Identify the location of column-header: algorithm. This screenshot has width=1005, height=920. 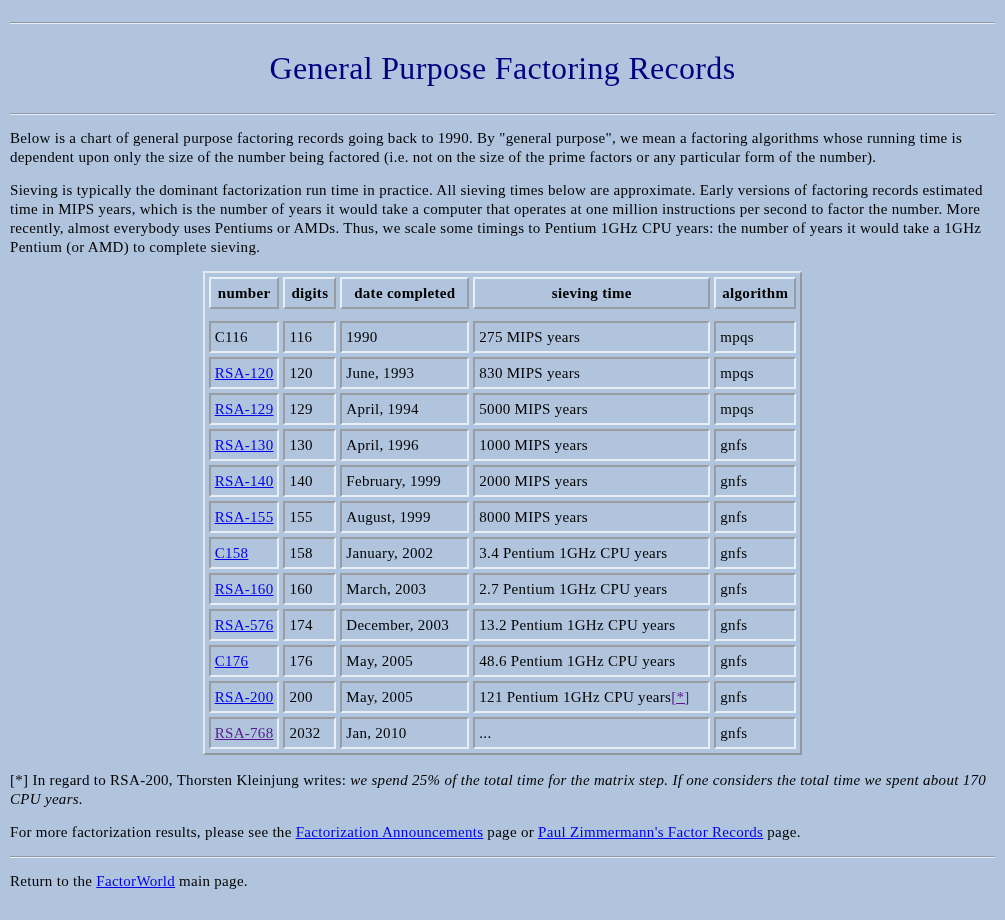
(755, 293).